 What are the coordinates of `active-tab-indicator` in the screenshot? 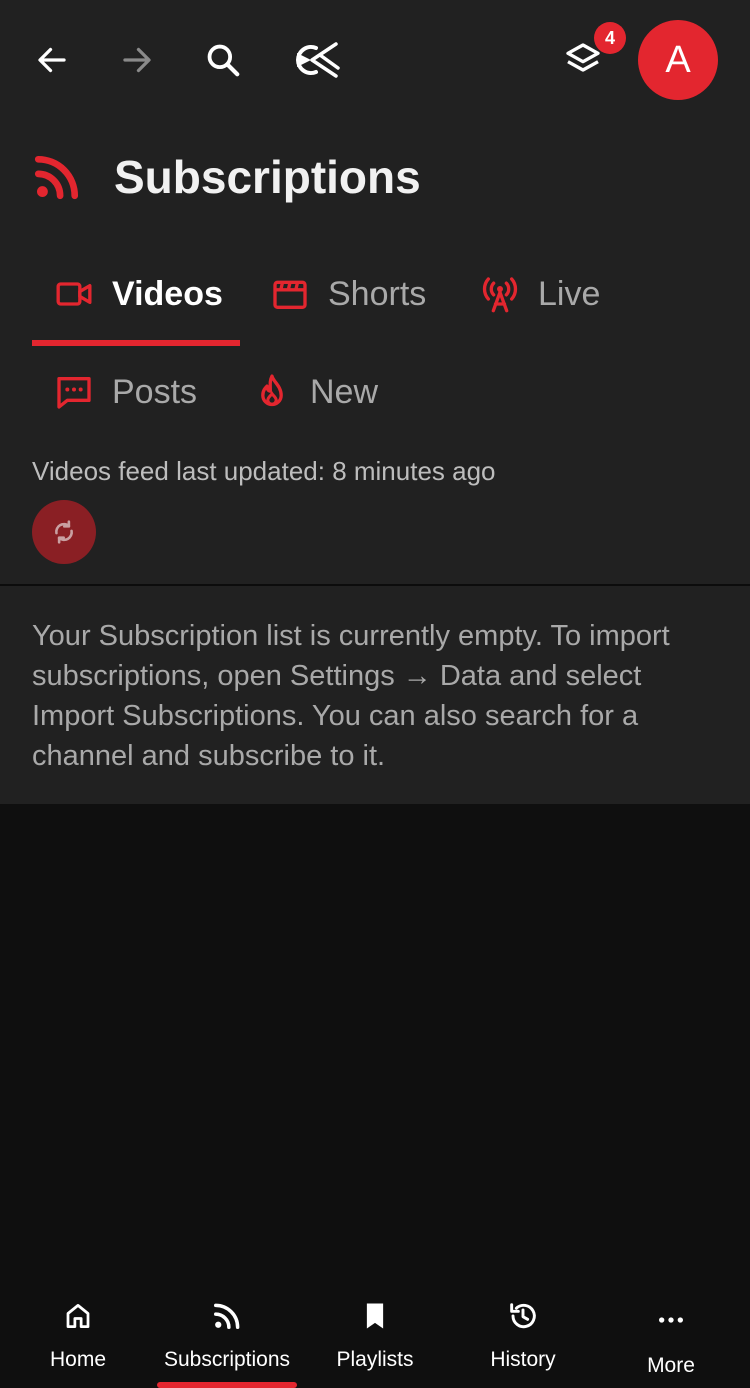 It's located at (136, 343).